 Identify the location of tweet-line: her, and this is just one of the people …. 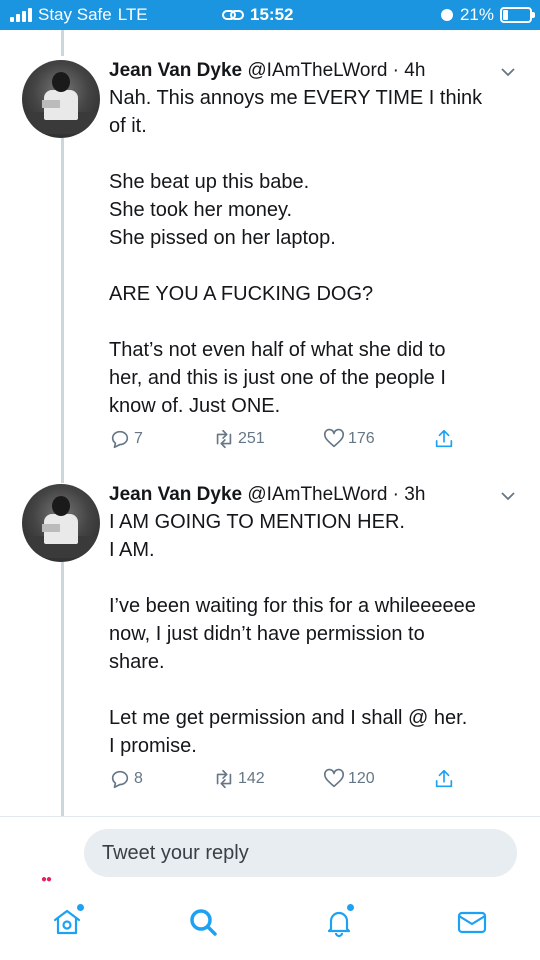
(277, 378).